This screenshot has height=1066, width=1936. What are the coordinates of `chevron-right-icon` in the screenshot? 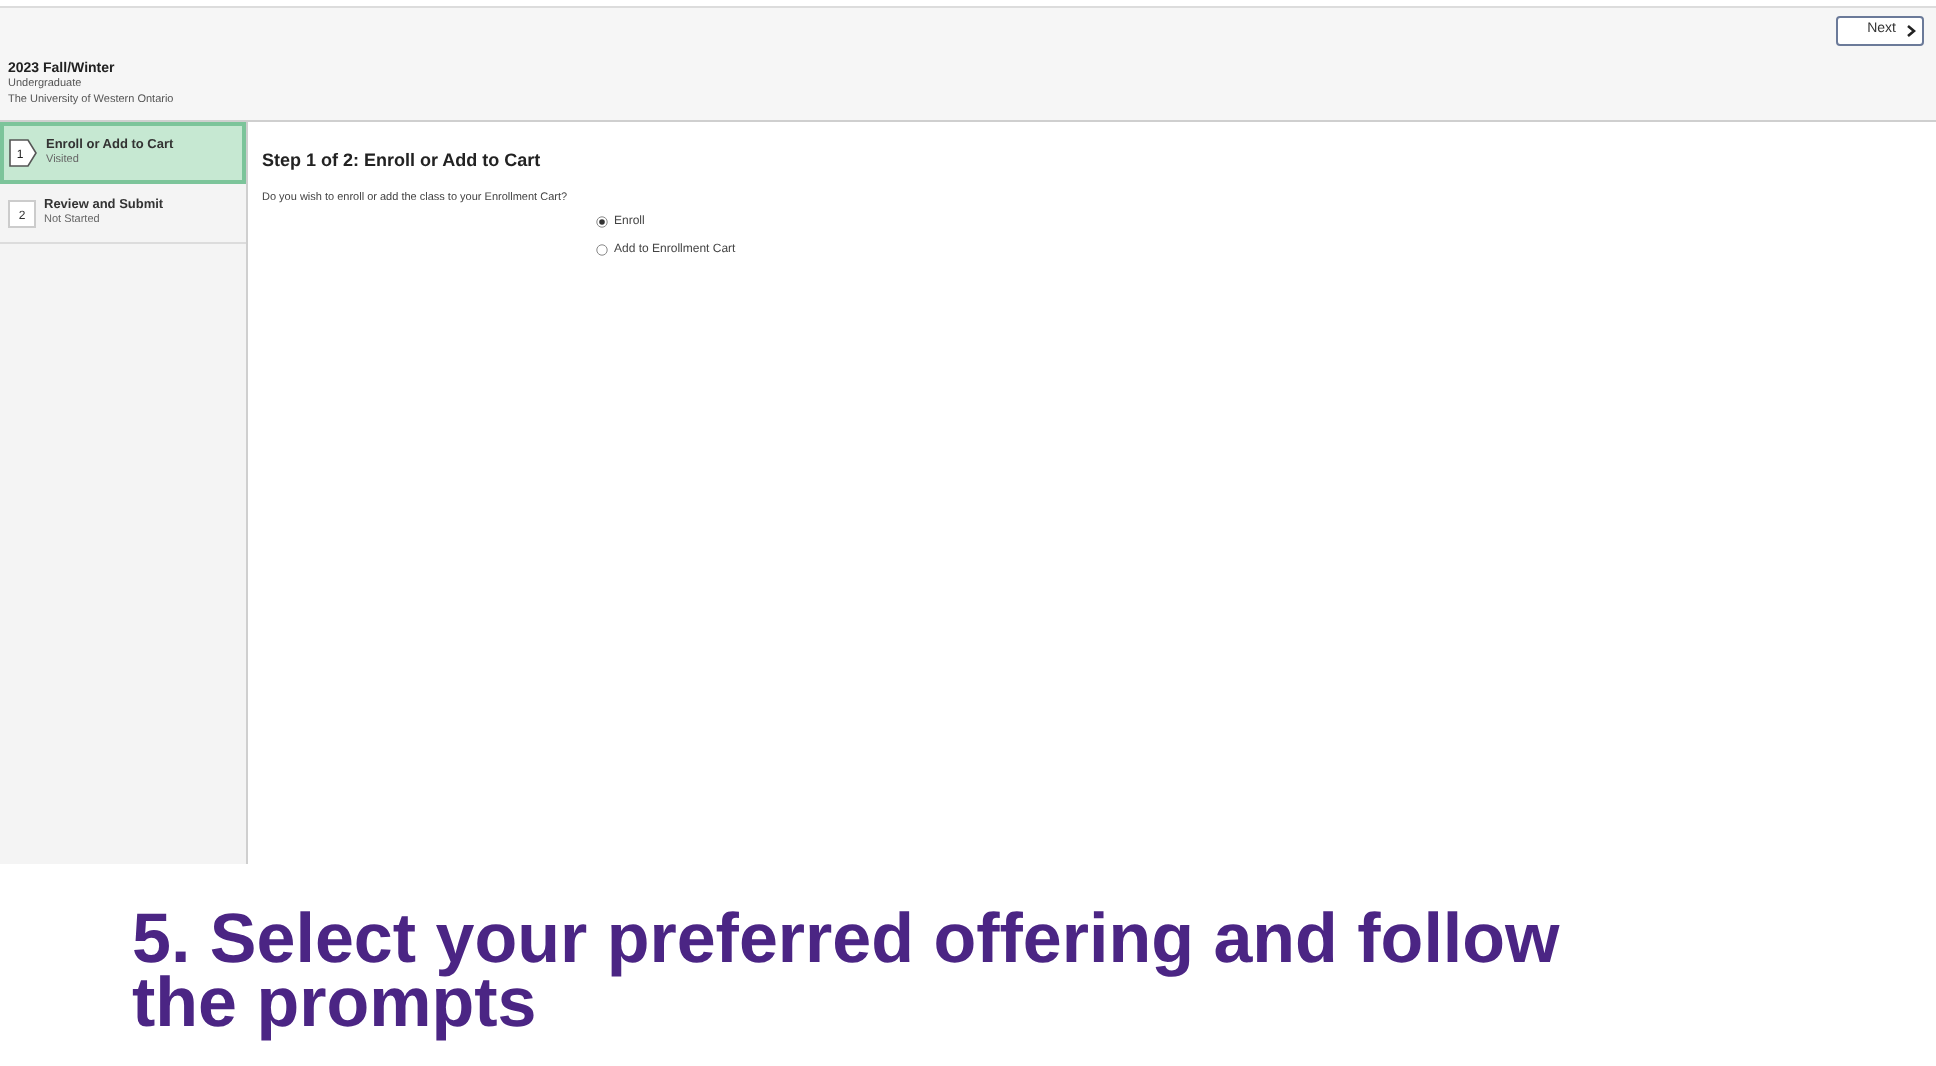 It's located at (1911, 31).